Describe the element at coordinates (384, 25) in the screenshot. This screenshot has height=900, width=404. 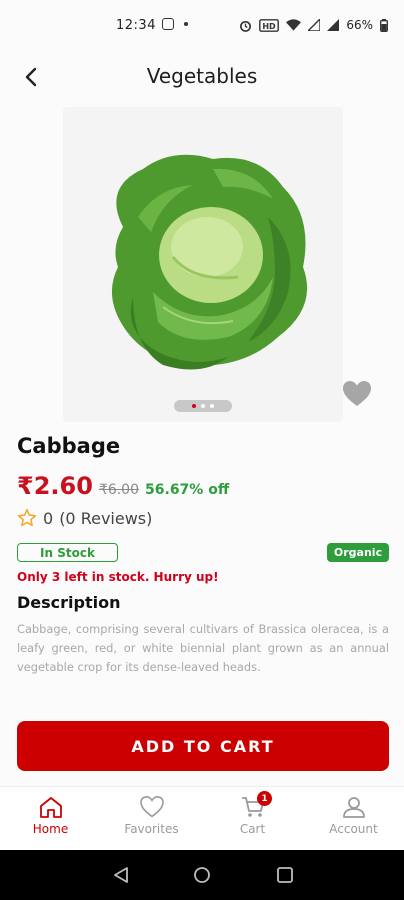
I see `battery-icon` at that location.